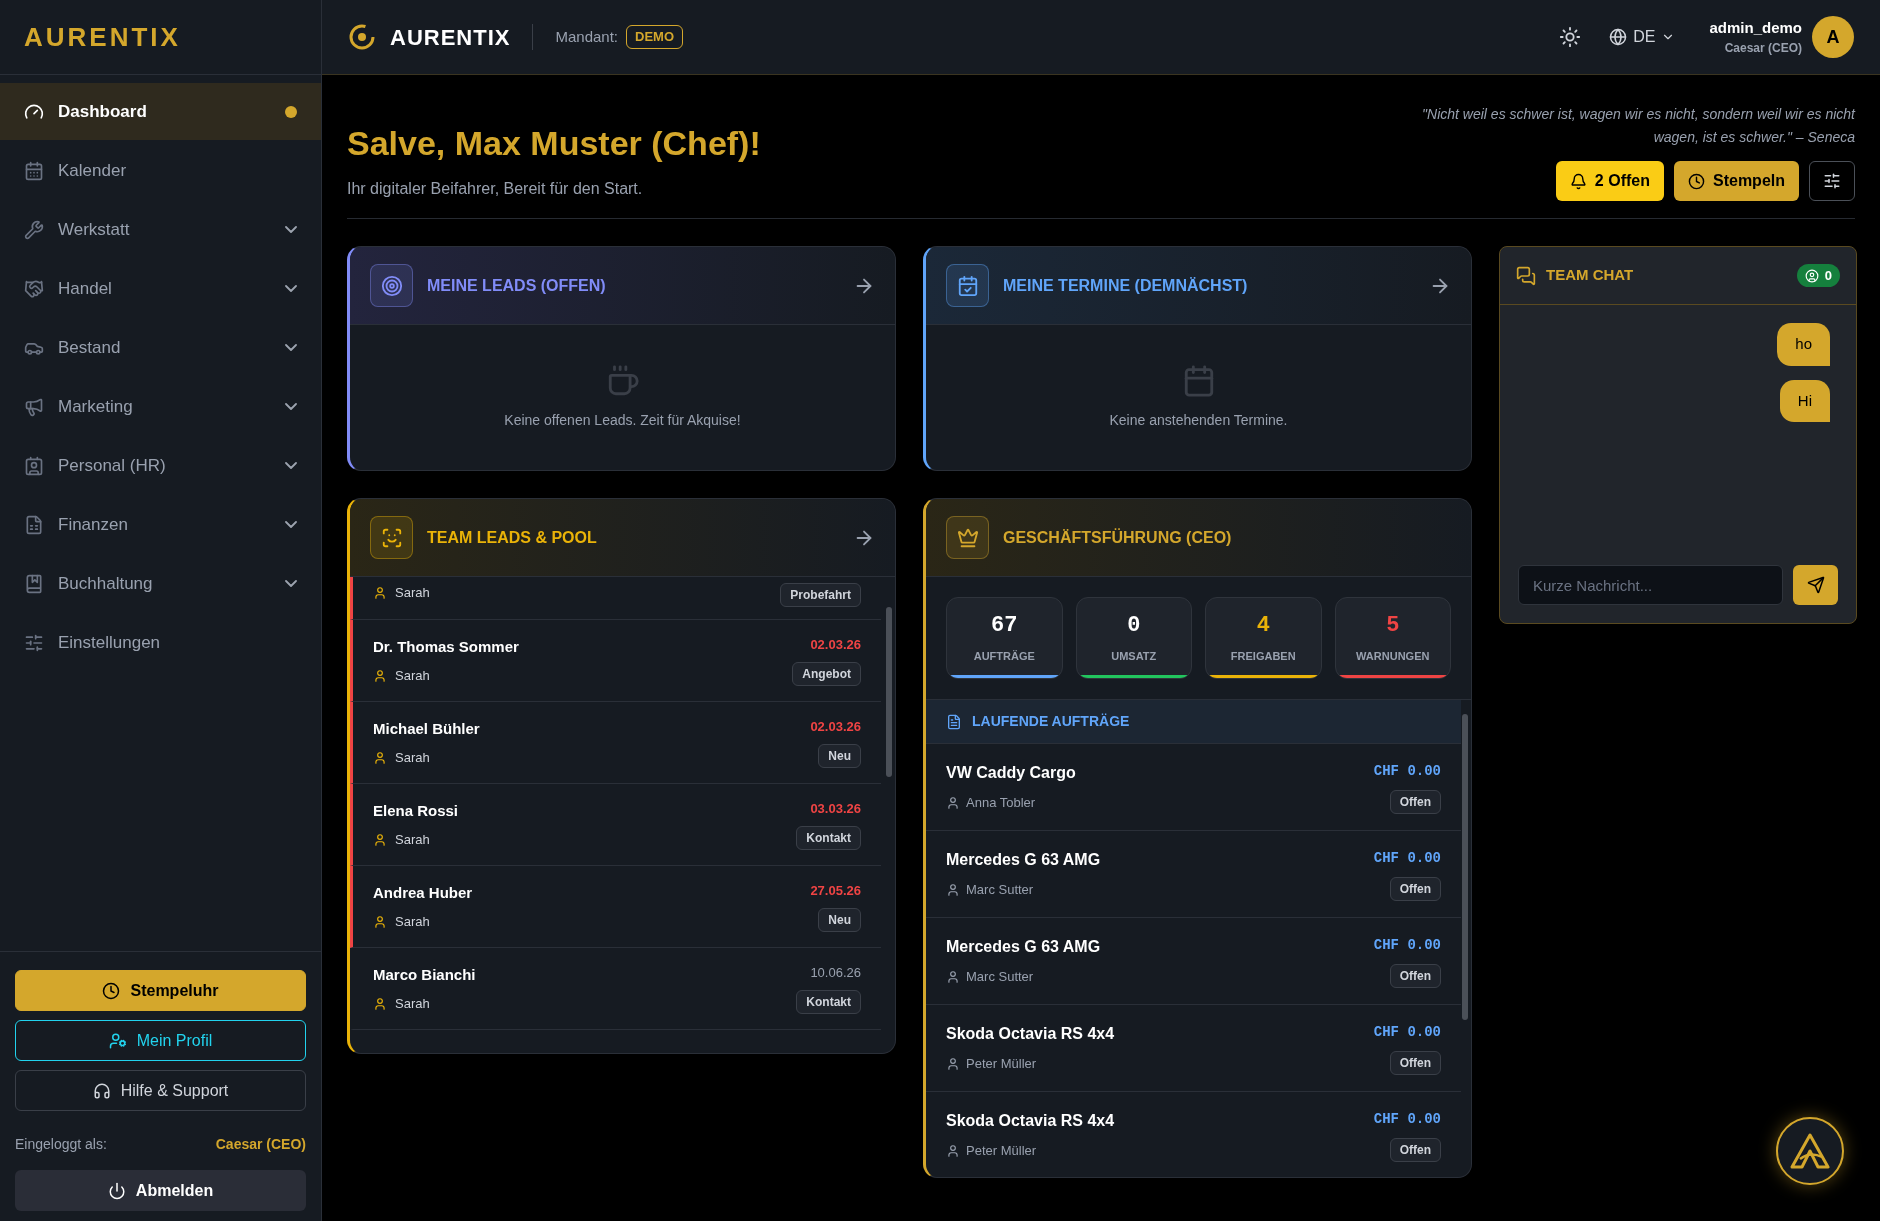 The width and height of the screenshot is (1880, 1221). I want to click on lead-date: 10.06.26, so click(835, 972).